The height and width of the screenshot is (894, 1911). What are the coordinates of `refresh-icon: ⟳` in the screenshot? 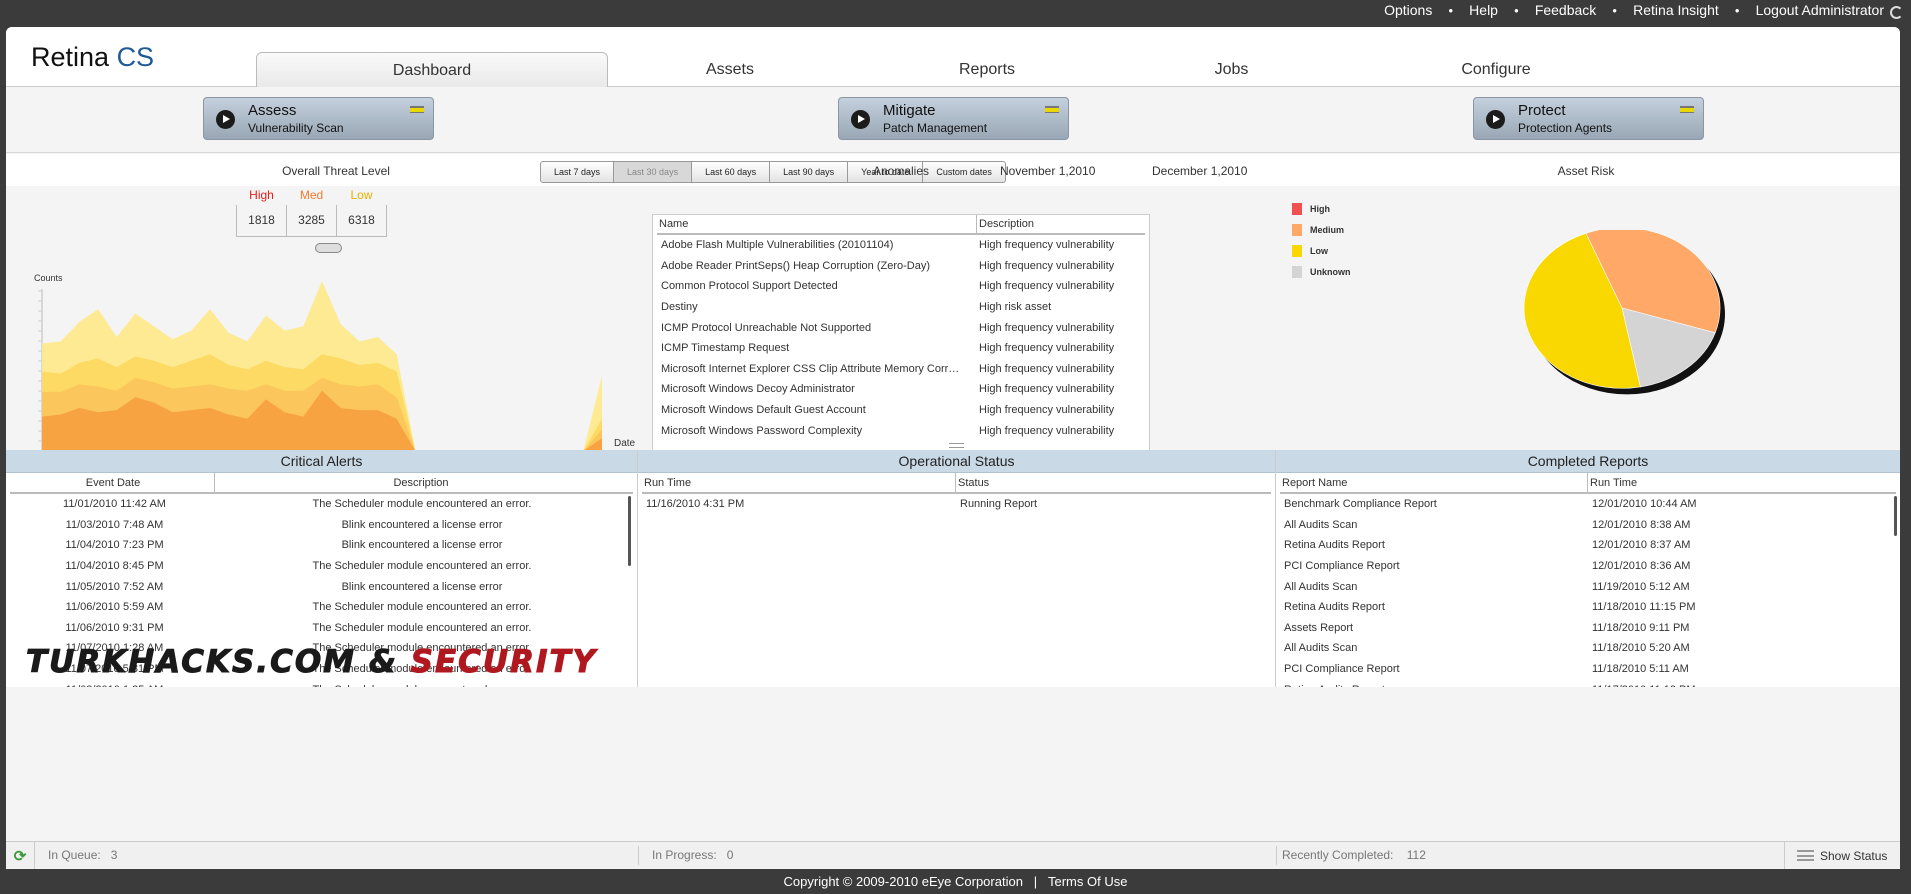 It's located at (20, 855).